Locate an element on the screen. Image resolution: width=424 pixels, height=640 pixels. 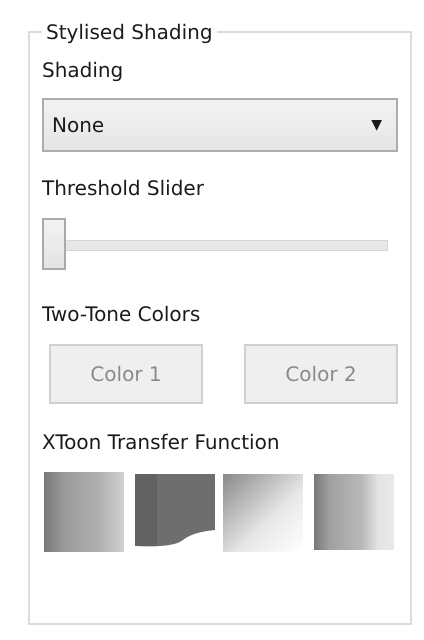
group-title: Stylised Shading is located at coordinates (129, 32).